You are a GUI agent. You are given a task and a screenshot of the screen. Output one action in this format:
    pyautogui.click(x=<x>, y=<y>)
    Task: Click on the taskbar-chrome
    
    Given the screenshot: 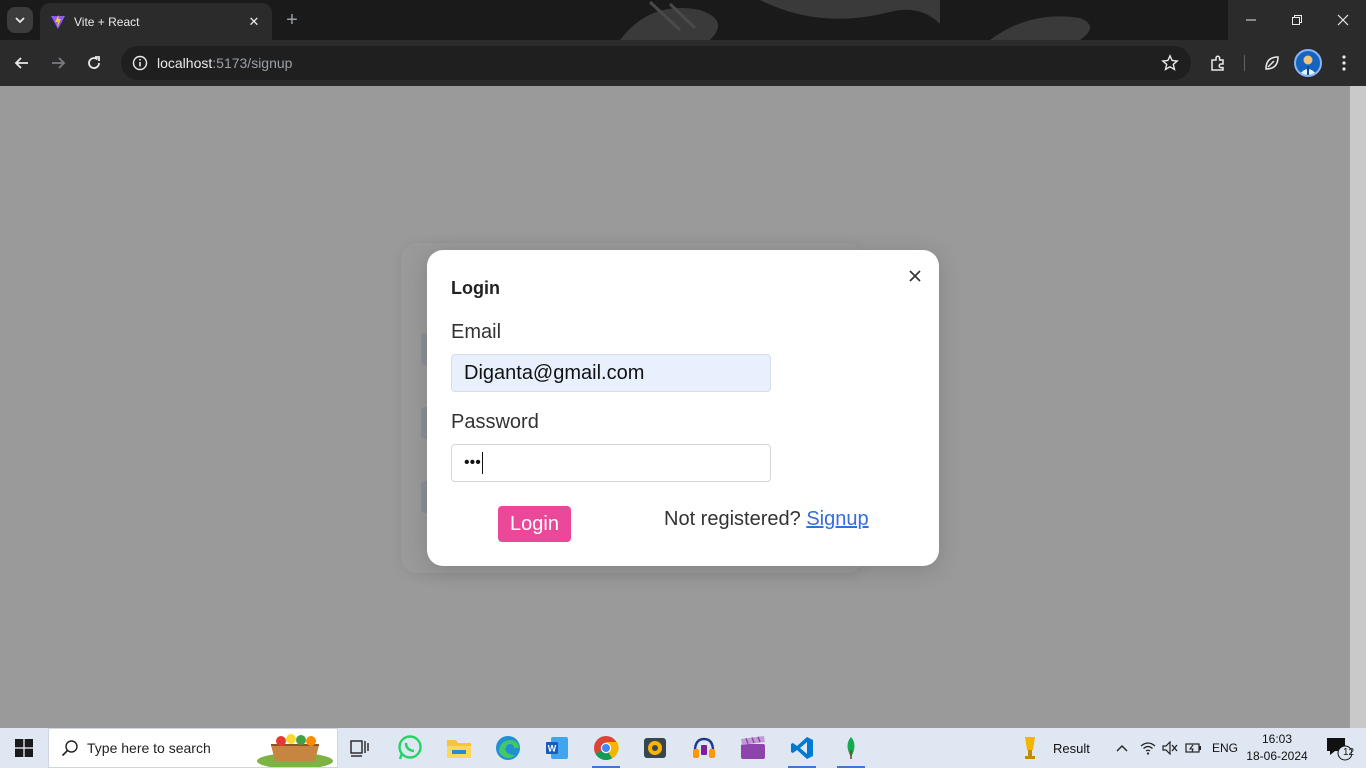 What is the action you would take?
    pyautogui.click(x=606, y=748)
    